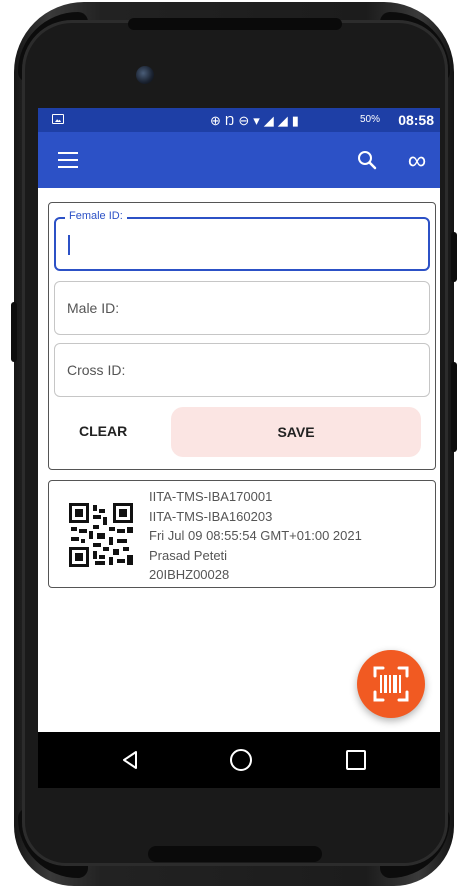 The image size is (469, 888). What do you see at coordinates (270, 120) in the screenshot?
I see `signal-icon: ◢` at bounding box center [270, 120].